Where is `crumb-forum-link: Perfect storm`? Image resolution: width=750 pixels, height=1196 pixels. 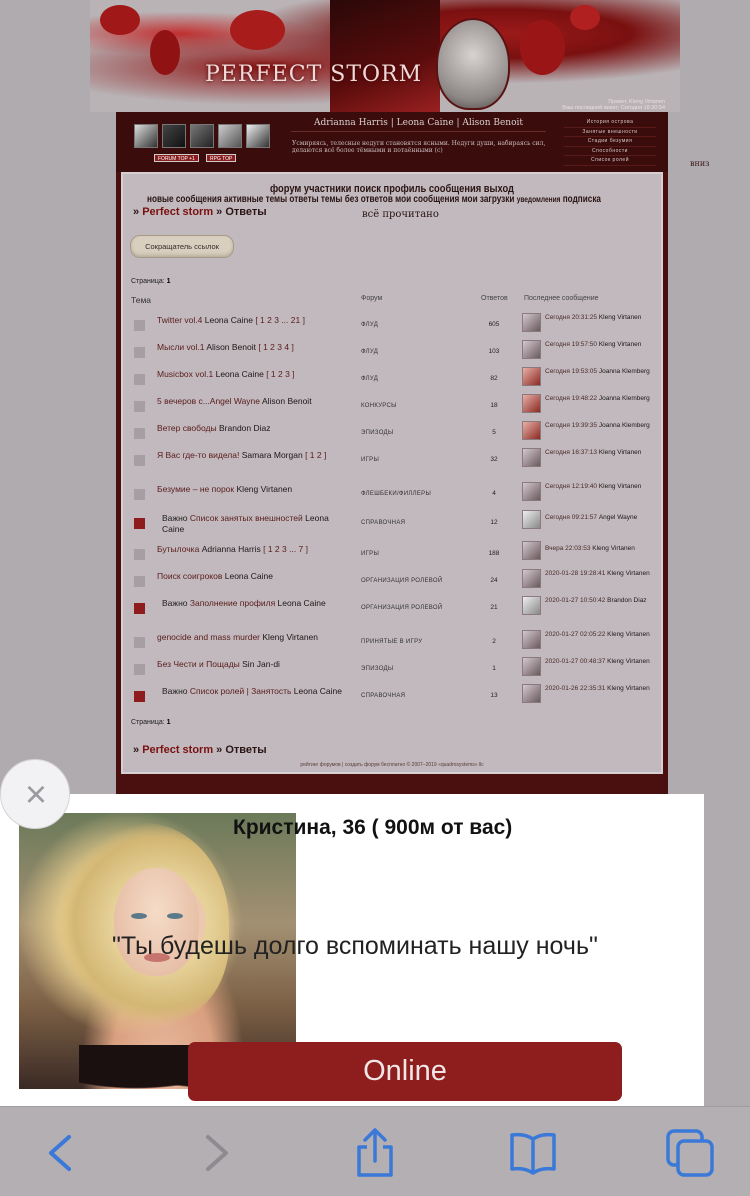
crumb-forum-link: Perfect storm is located at coordinates (177, 212).